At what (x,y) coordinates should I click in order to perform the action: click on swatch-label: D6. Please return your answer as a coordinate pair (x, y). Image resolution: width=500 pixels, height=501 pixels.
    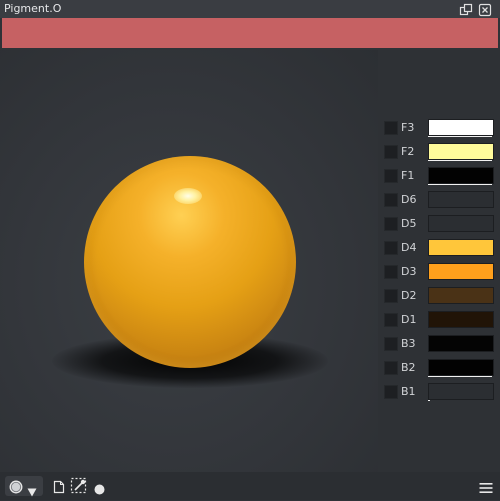
    Looking at the image, I should click on (409, 199).